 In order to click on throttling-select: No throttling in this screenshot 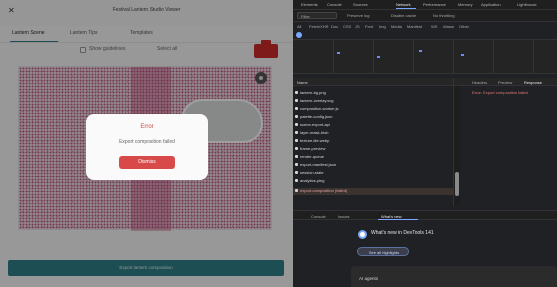, I will do `click(444, 15)`.